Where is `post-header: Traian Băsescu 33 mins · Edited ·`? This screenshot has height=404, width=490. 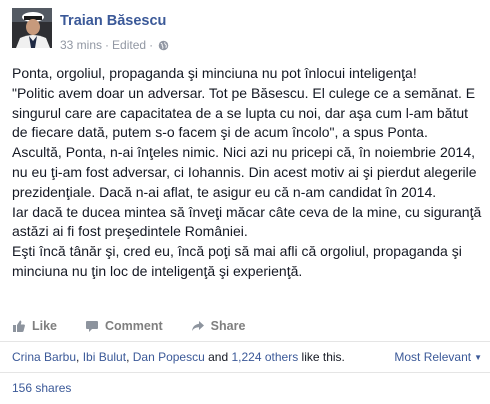 post-header: Traian Băsescu 33 mins · Edited · is located at coordinates (247, 30).